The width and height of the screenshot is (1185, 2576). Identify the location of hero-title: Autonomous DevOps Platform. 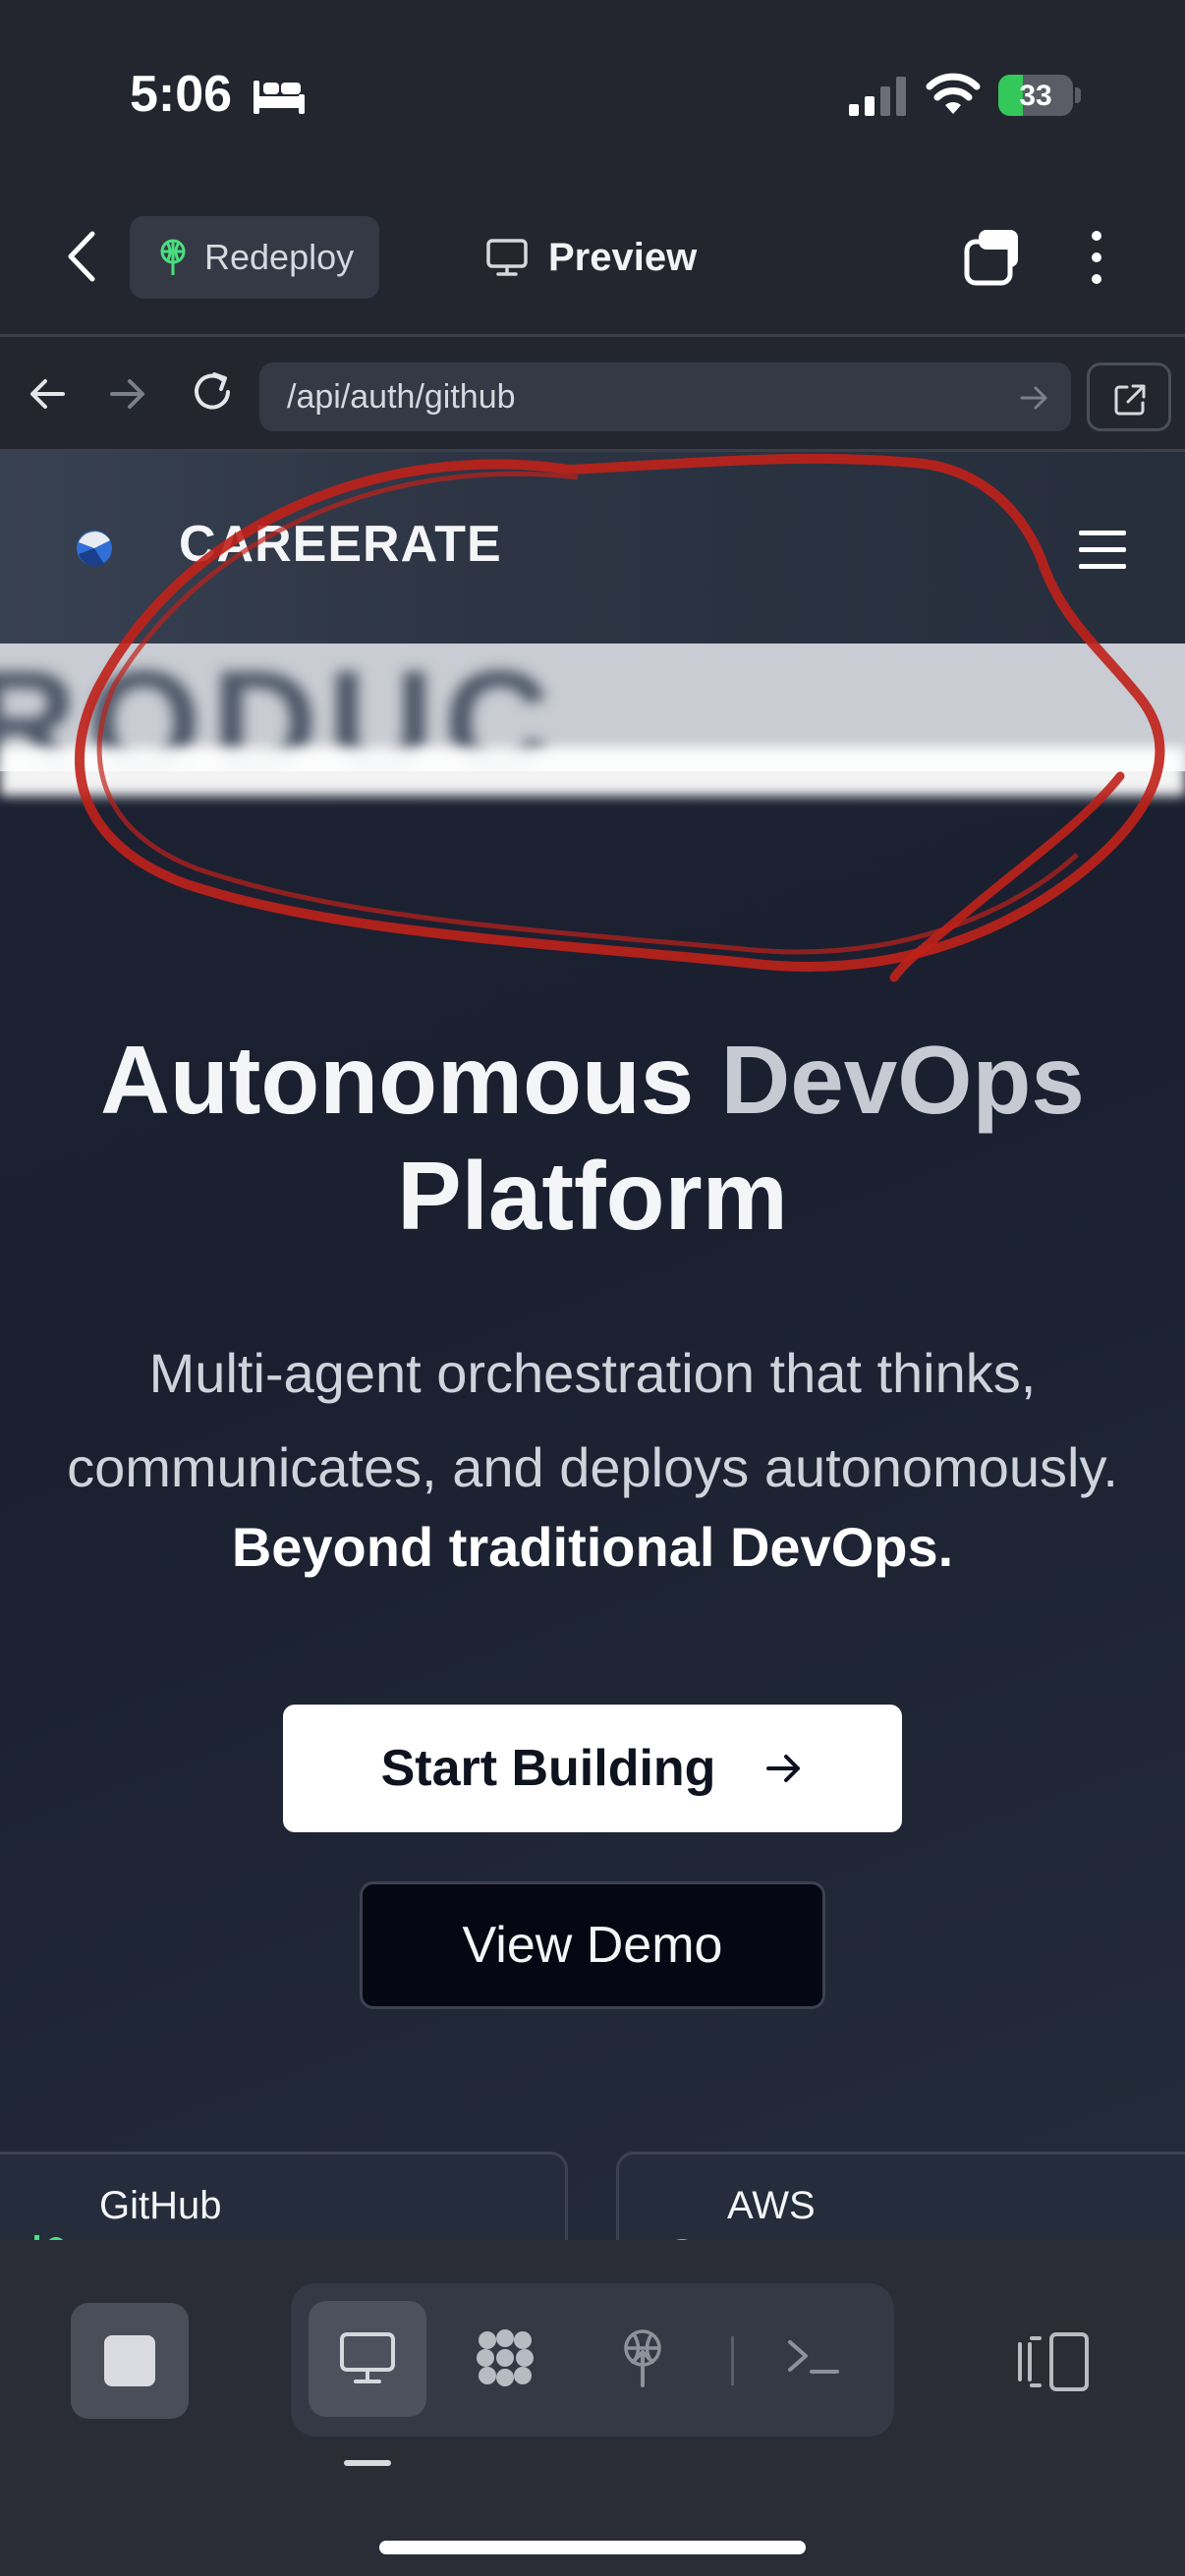
(592, 1138).